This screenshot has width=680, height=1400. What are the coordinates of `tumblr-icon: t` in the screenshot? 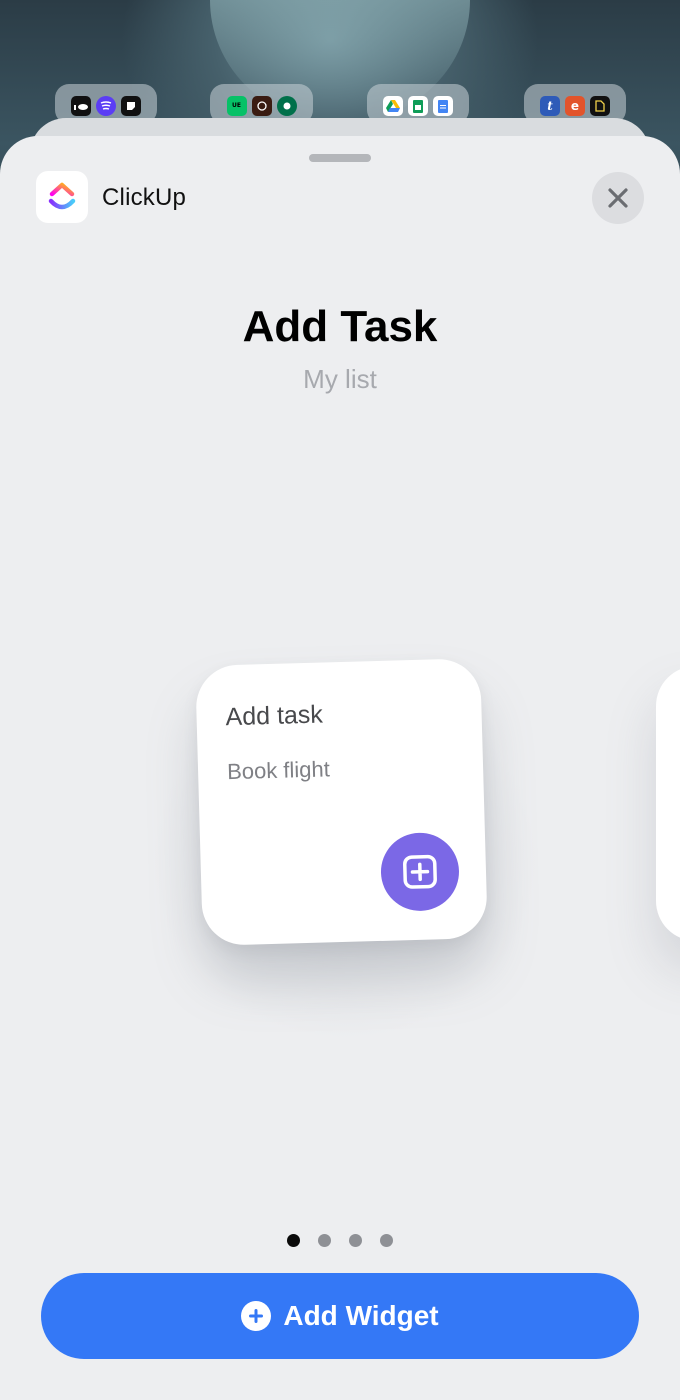 It's located at (550, 106).